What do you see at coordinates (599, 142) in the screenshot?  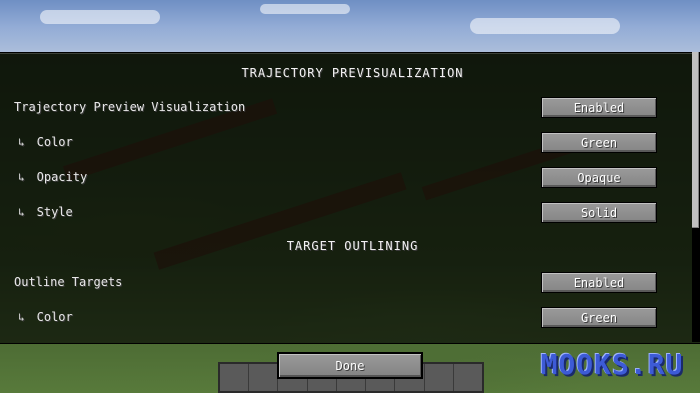 I see `trajectory-color-button: Green` at bounding box center [599, 142].